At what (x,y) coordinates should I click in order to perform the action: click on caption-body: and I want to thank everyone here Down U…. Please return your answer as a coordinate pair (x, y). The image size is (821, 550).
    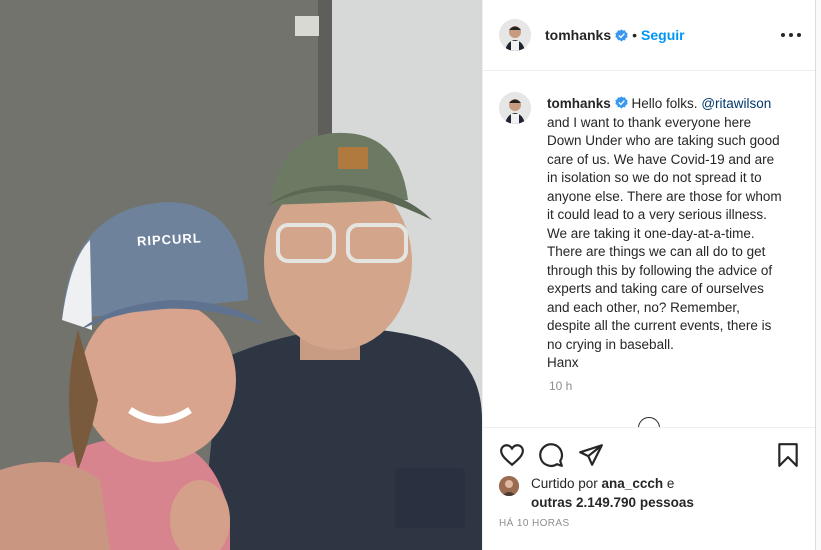
    Looking at the image, I should click on (664, 242).